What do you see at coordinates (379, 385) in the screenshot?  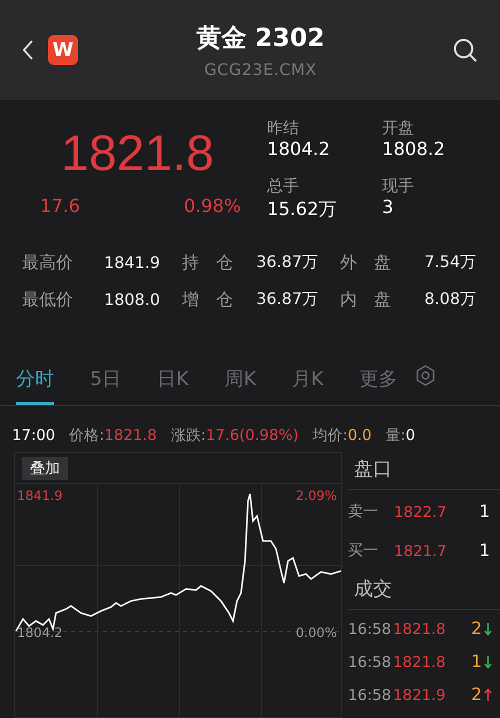 I see `chart-tab: 更多` at bounding box center [379, 385].